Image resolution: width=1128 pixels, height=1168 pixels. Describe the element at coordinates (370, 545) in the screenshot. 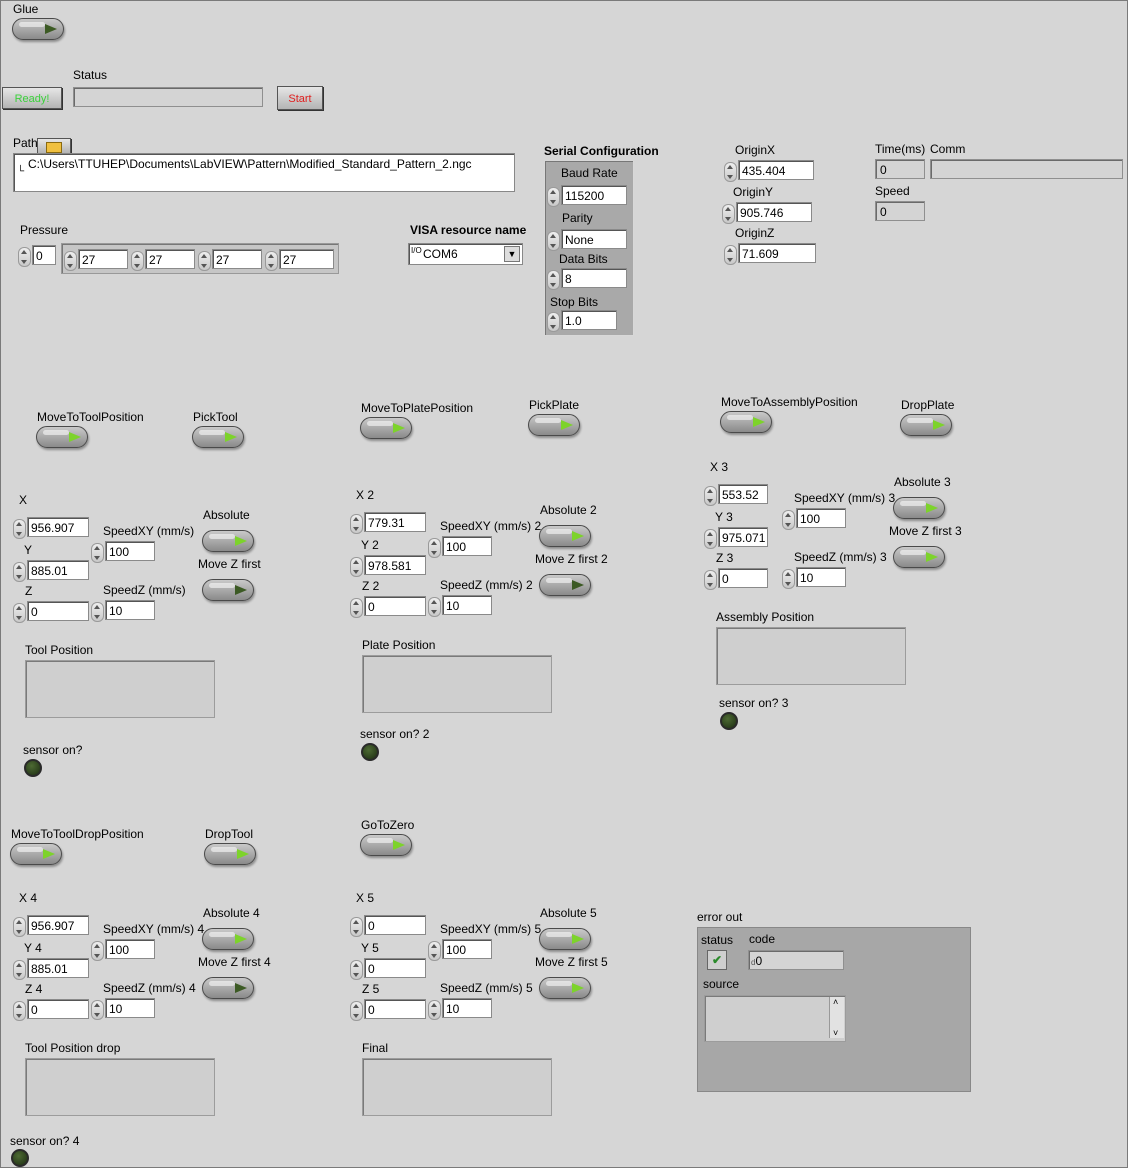

I see `y2-label: Y 2` at that location.